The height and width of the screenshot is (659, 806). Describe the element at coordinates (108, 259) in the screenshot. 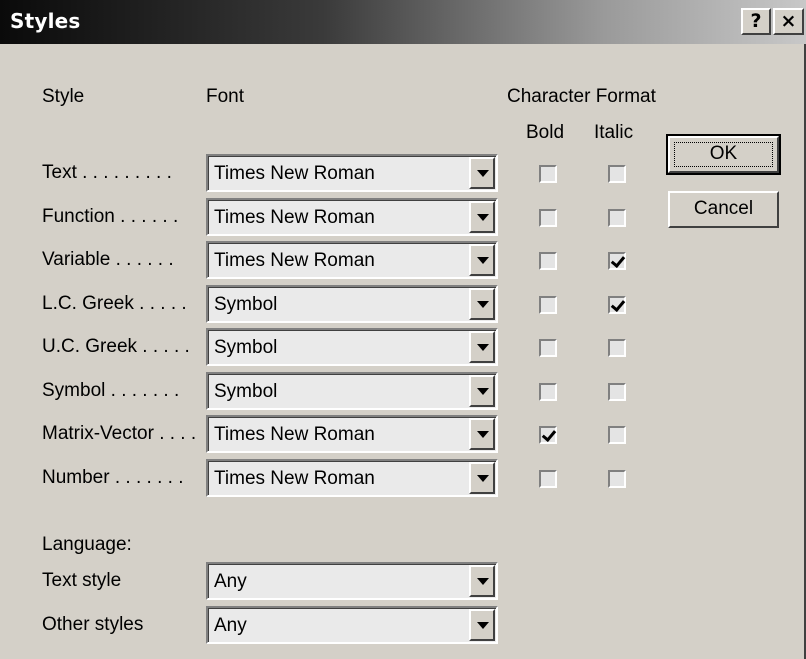

I see `style-row-label: Variable . . . . . .` at that location.